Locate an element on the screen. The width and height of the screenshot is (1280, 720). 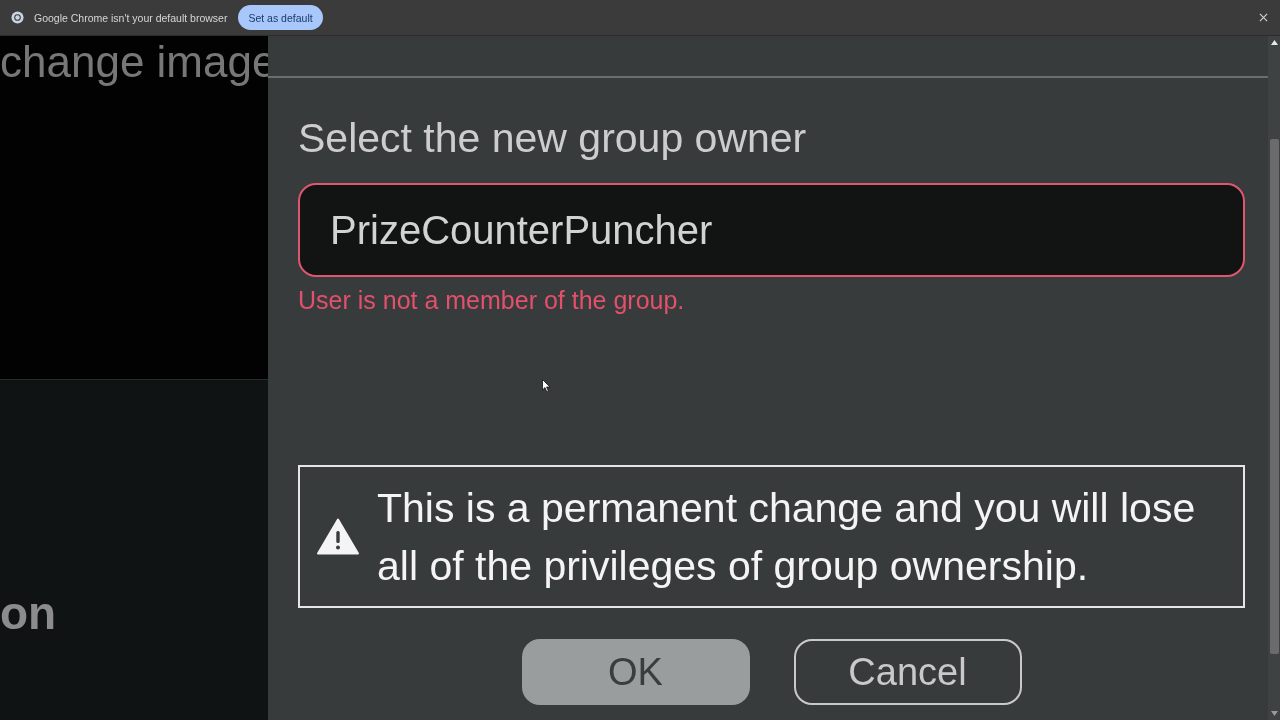
mouse-pointer-icon is located at coordinates (546, 386).